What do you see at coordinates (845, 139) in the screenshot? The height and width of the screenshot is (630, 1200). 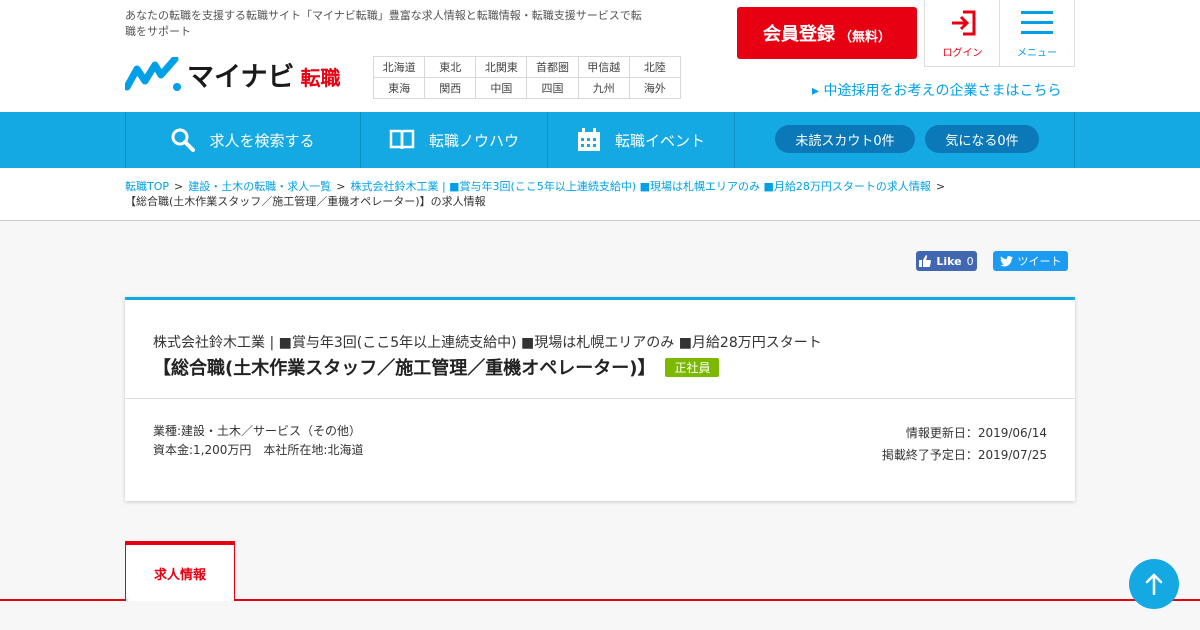 I see `scout-button: 未読スカウト0件` at bounding box center [845, 139].